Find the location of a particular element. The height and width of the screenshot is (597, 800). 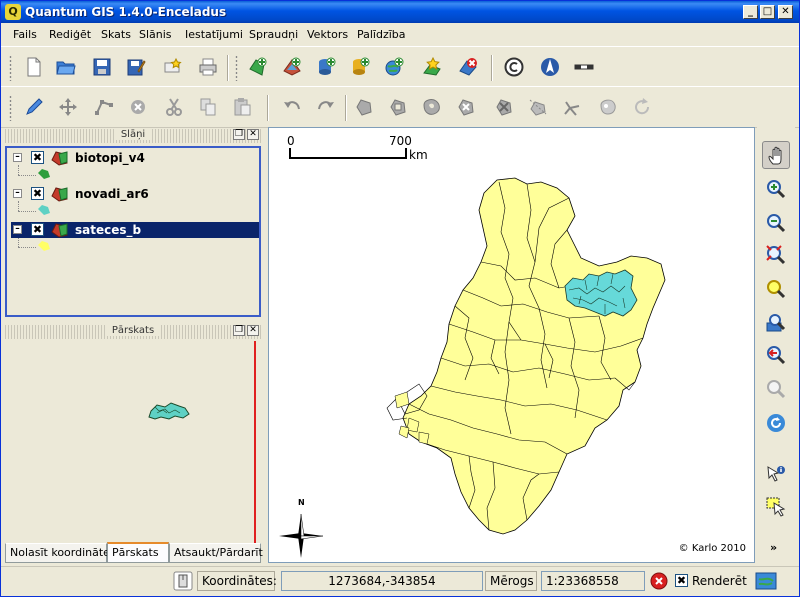

zoom-in-button is located at coordinates (776, 189).